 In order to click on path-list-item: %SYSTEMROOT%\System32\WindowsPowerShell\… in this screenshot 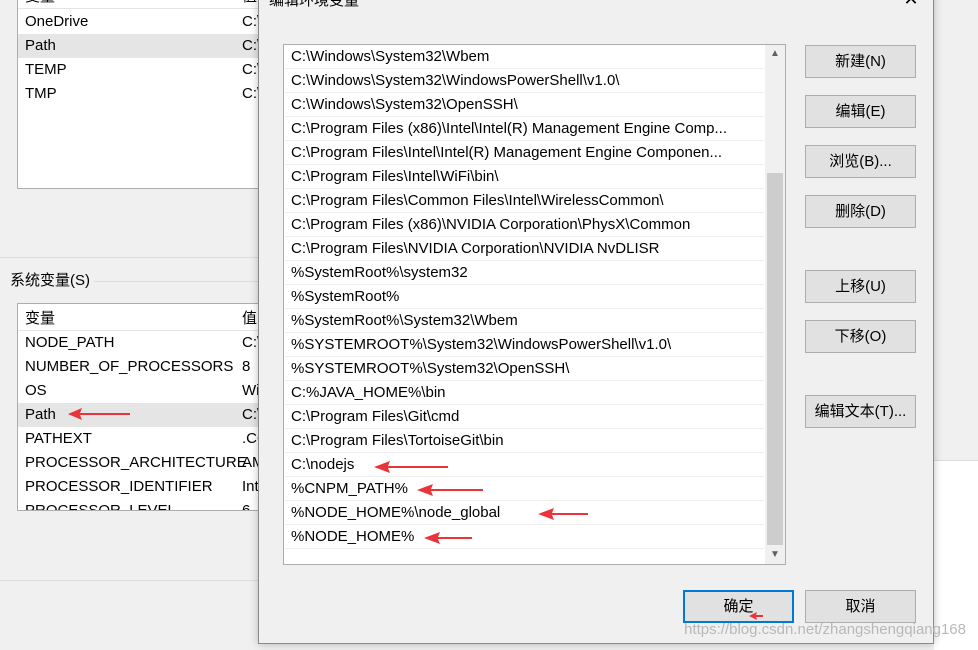, I will do `click(524, 345)`.